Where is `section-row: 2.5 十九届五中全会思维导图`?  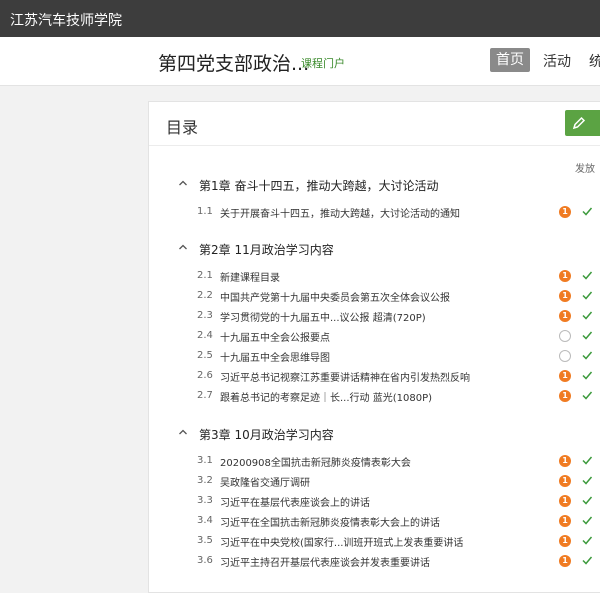 section-row: 2.5 十九届五中全会思维导图 is located at coordinates (374, 356).